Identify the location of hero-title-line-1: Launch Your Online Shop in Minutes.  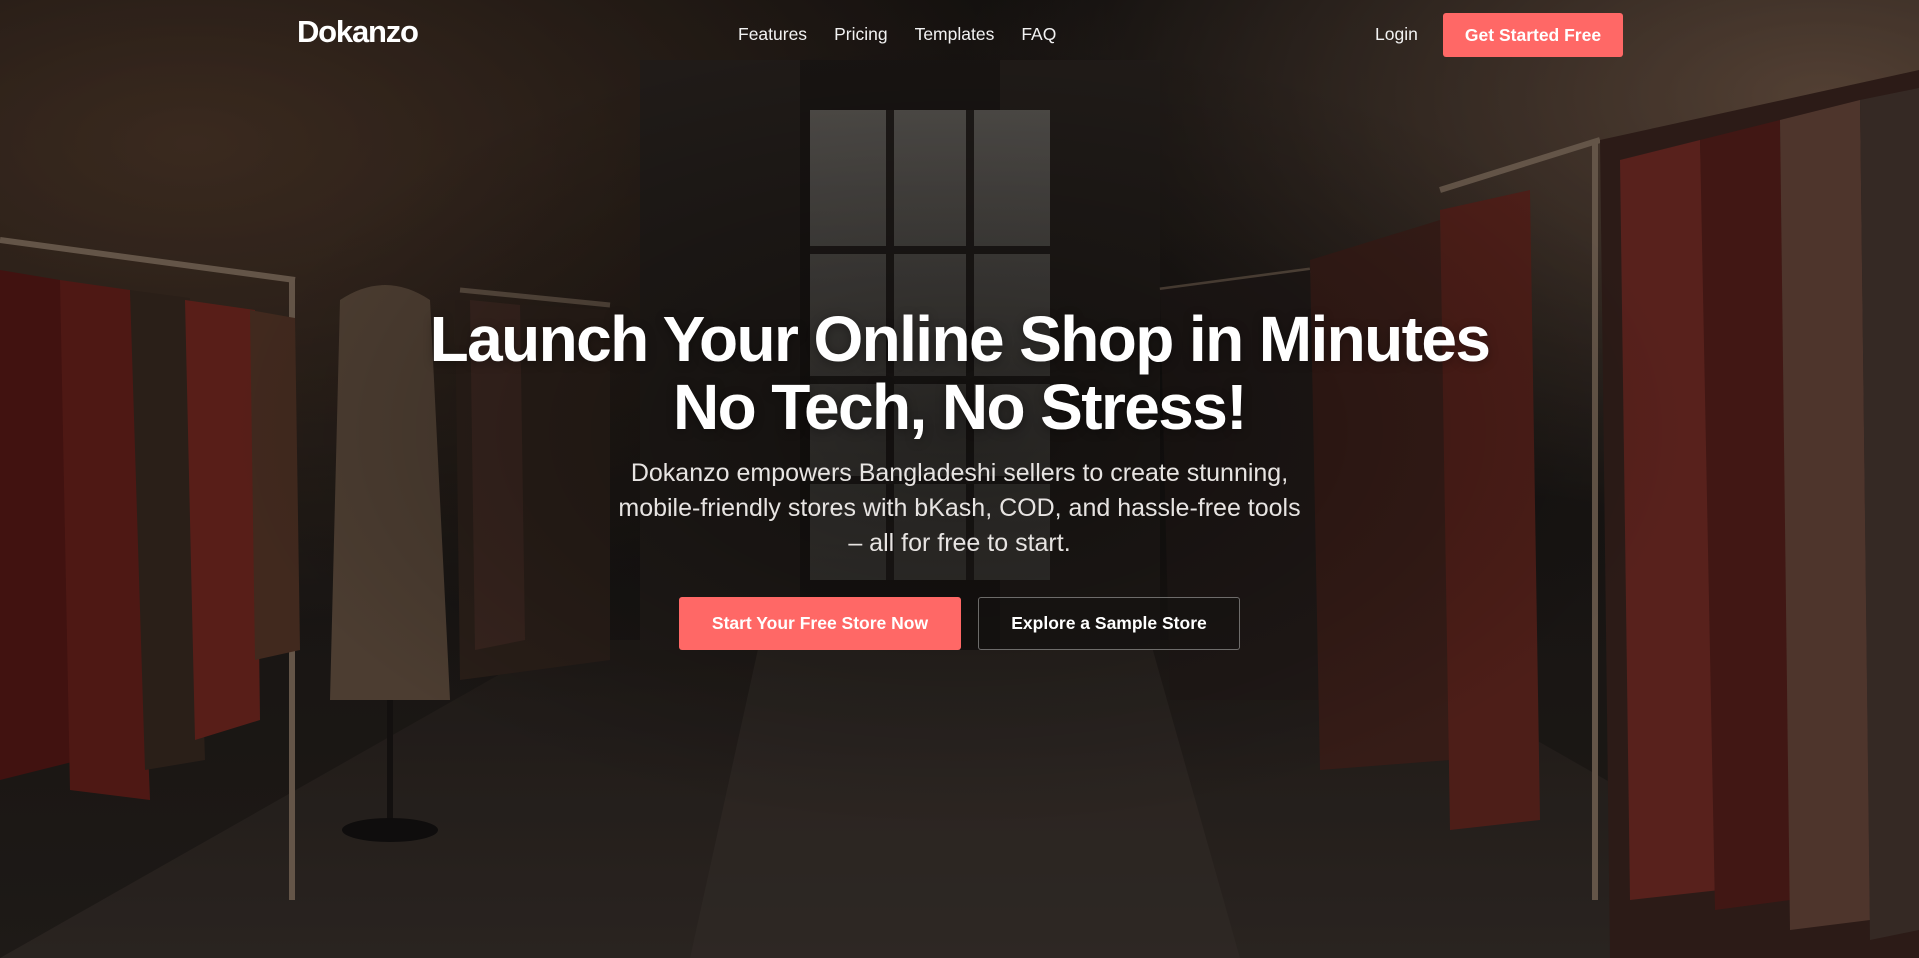
(960, 339).